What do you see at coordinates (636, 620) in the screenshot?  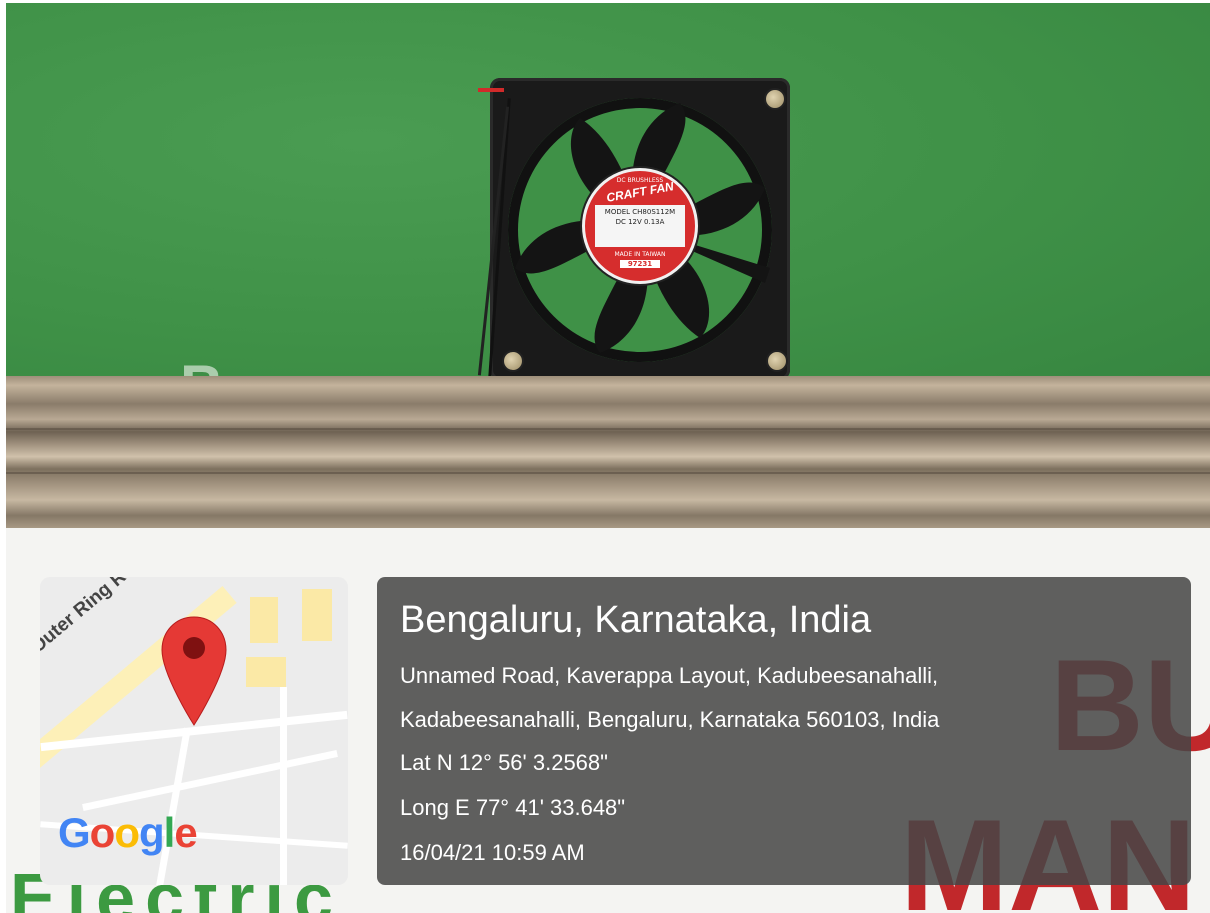 I see `location-city: Bengaluru, Karnataka, India` at bounding box center [636, 620].